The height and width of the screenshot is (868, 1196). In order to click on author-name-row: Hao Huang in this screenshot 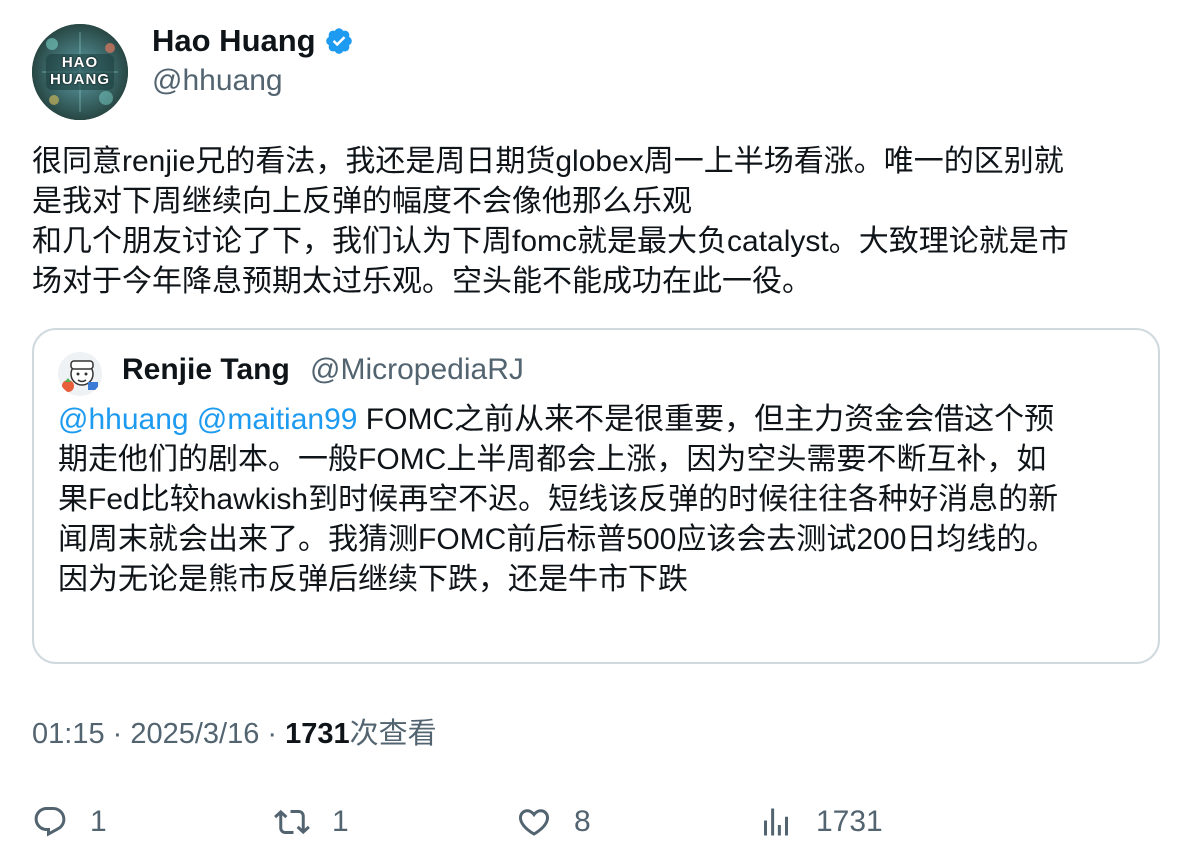, I will do `click(253, 41)`.